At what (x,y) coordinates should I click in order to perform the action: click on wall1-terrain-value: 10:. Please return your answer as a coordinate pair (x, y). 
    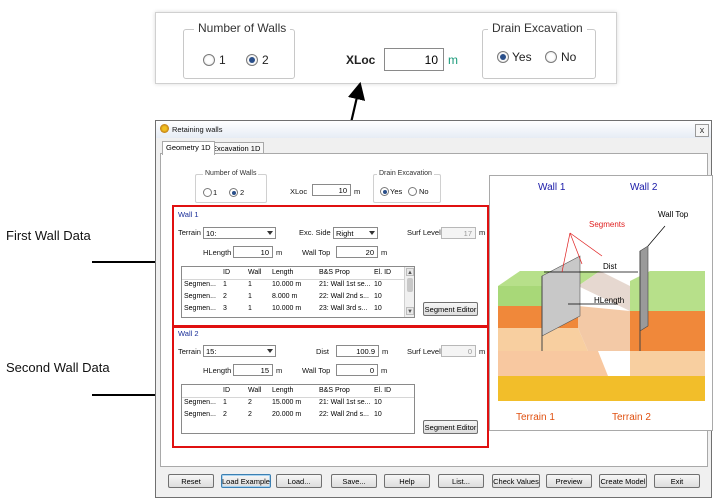
    Looking at the image, I should click on (211, 233).